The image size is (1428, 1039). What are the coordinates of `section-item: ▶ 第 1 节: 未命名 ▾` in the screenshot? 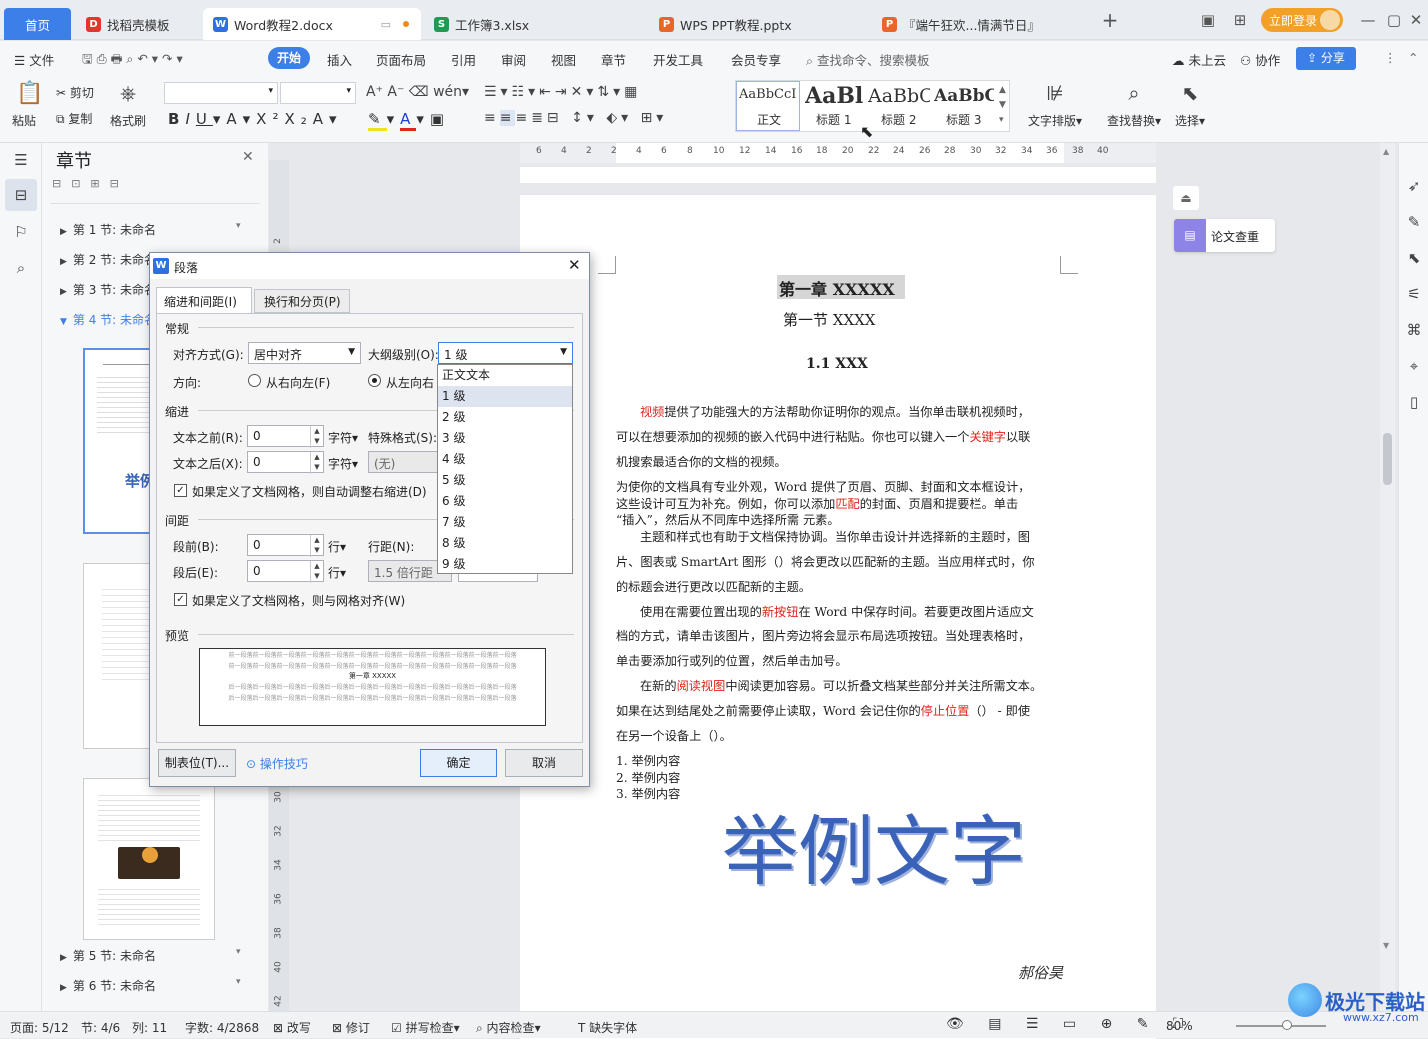 It's located at (150, 229).